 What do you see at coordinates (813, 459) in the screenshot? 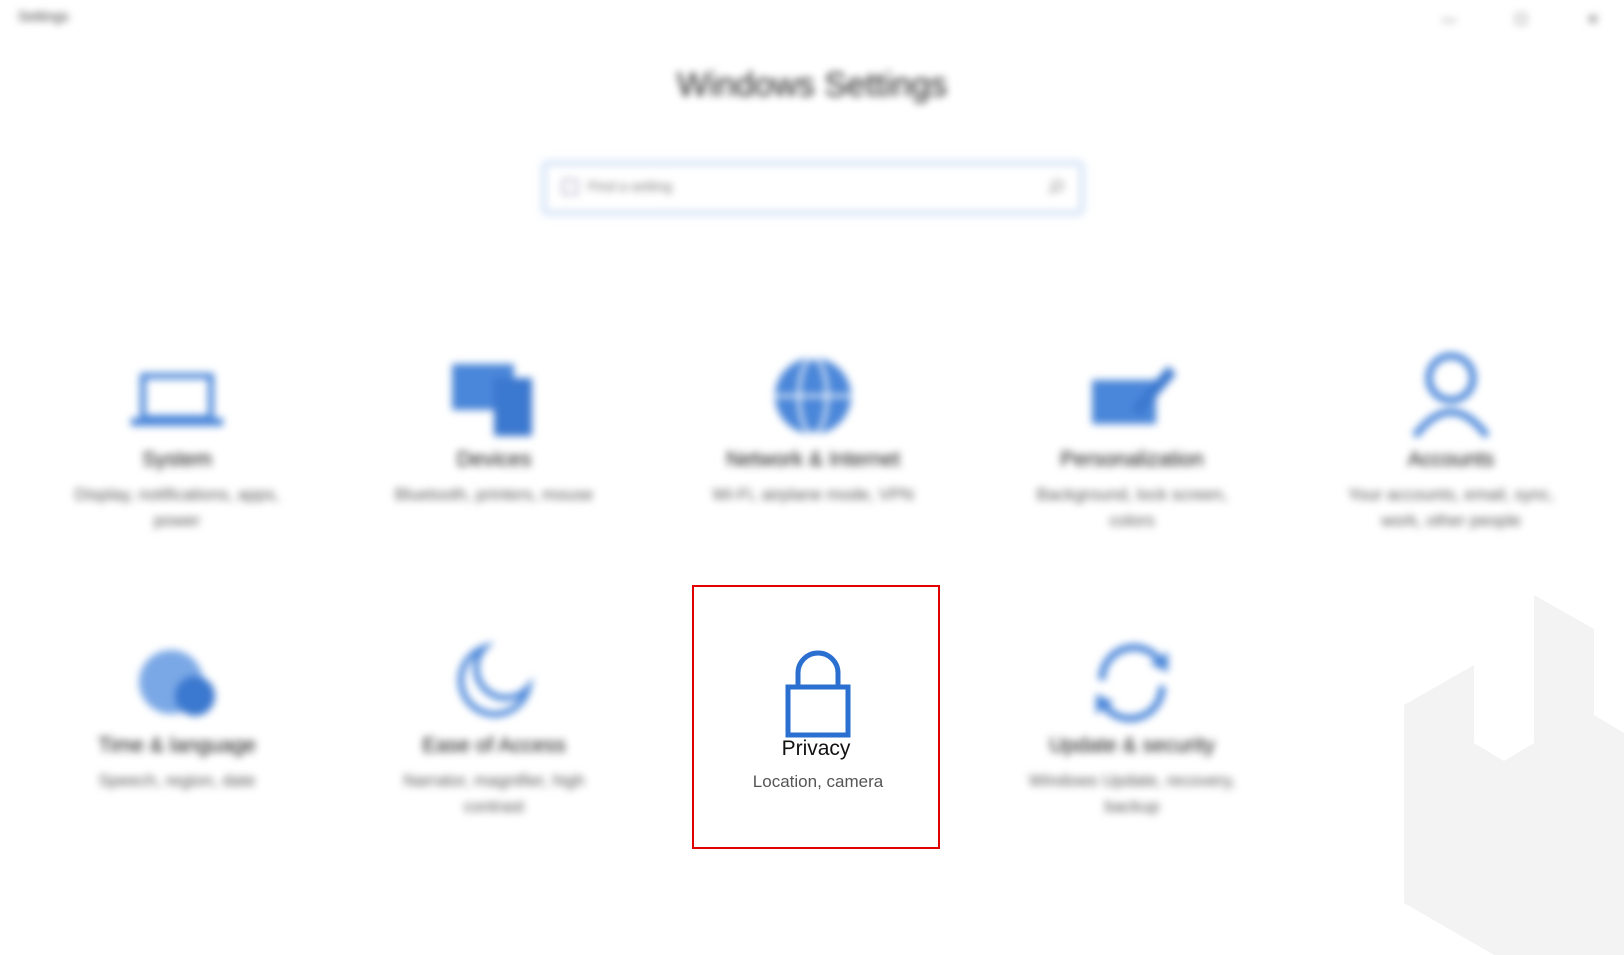
I see `tile-label: Network & Internet` at bounding box center [813, 459].